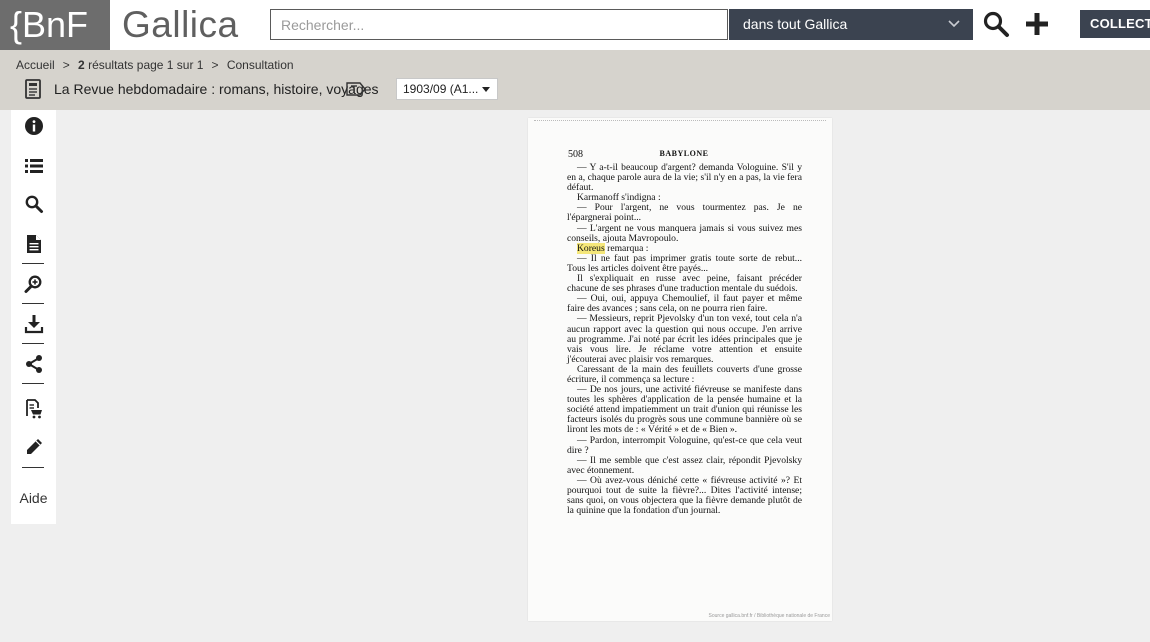  What do you see at coordinates (680, 124) in the screenshot?
I see `page-scan-edge` at bounding box center [680, 124].